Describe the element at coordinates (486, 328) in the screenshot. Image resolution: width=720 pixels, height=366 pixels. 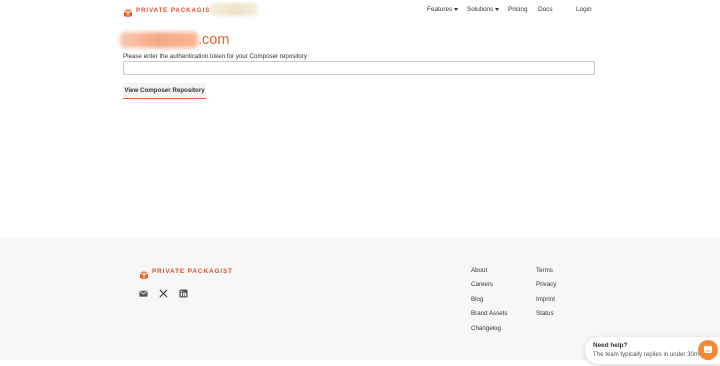
I see `footer-link-changelog: Changelog` at that location.